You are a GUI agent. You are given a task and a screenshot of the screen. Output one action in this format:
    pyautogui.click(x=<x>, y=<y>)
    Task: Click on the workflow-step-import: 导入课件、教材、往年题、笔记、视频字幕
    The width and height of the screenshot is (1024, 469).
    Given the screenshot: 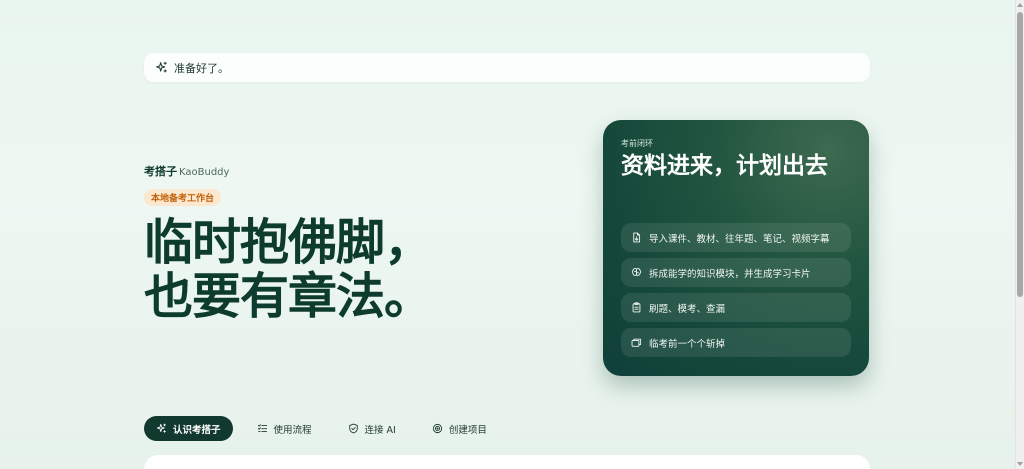 What is the action you would take?
    pyautogui.click(x=736, y=237)
    